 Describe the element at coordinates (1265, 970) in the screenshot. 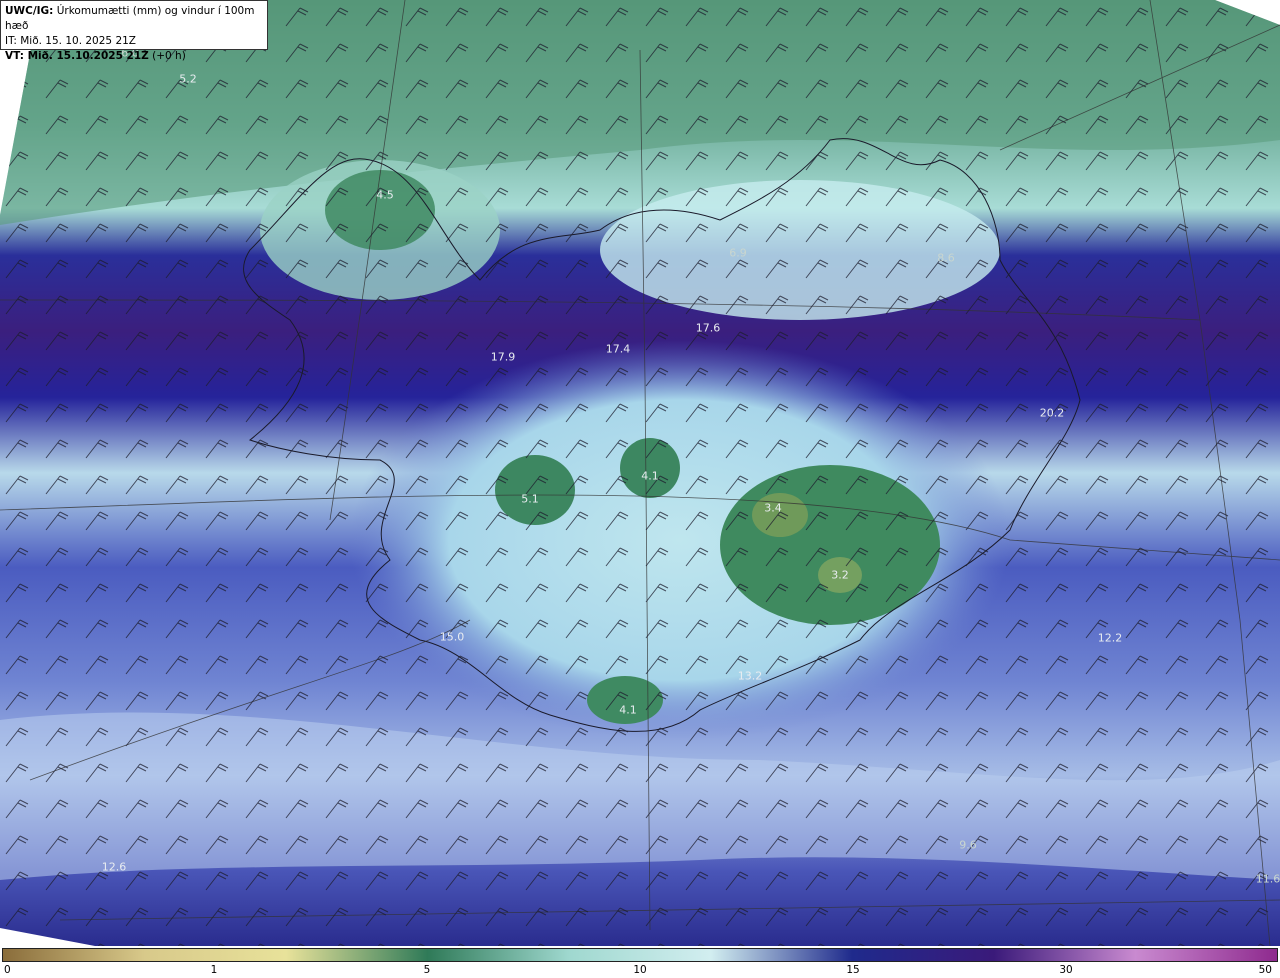

I see `colorbar-tick-label: 50` at that location.